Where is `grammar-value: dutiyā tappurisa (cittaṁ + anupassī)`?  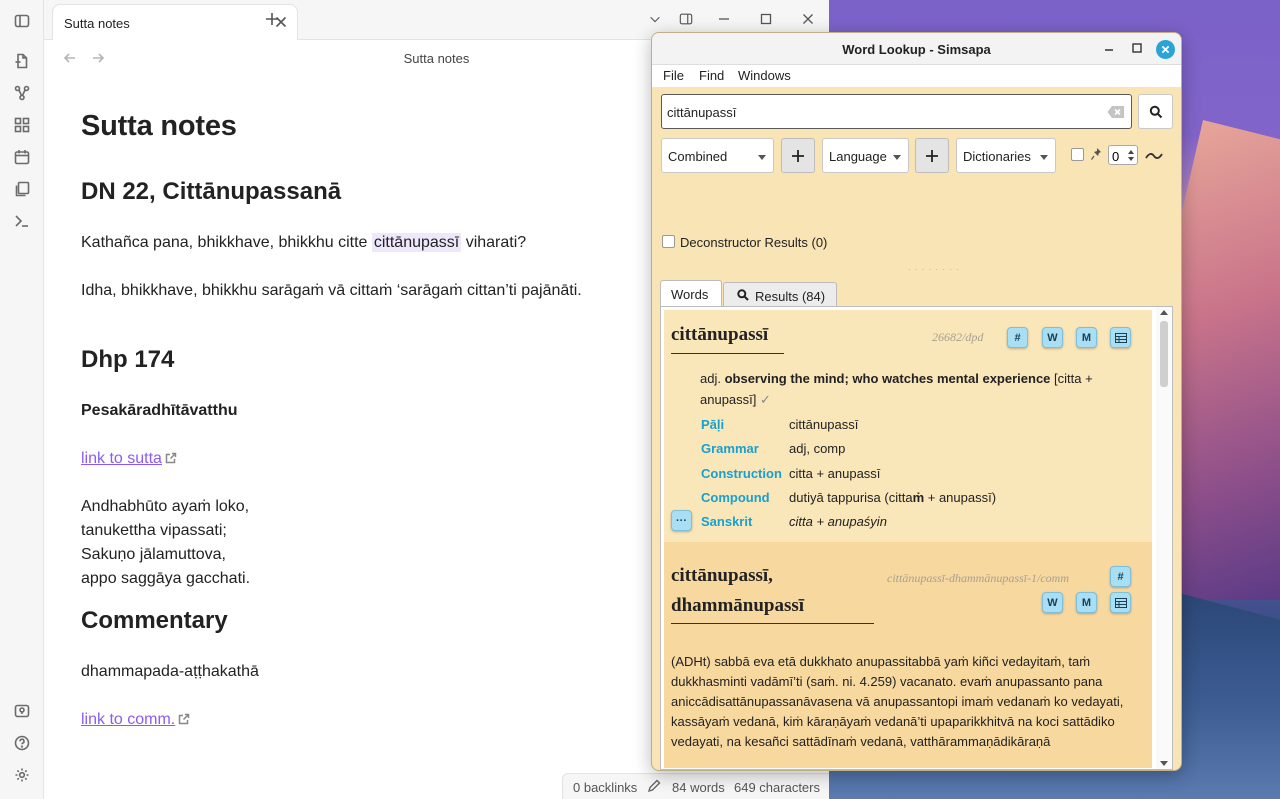
grammar-value: dutiyā tappurisa (cittaṁ + anupassī) is located at coordinates (892, 497).